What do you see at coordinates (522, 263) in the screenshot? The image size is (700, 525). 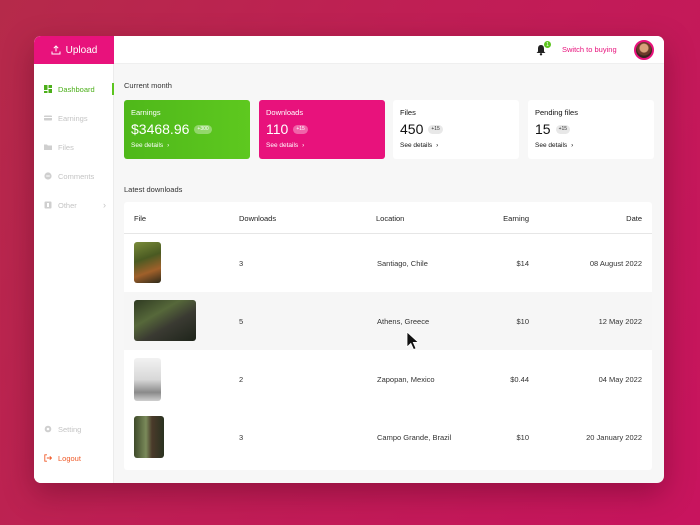 I see `earning-cell: $14` at bounding box center [522, 263].